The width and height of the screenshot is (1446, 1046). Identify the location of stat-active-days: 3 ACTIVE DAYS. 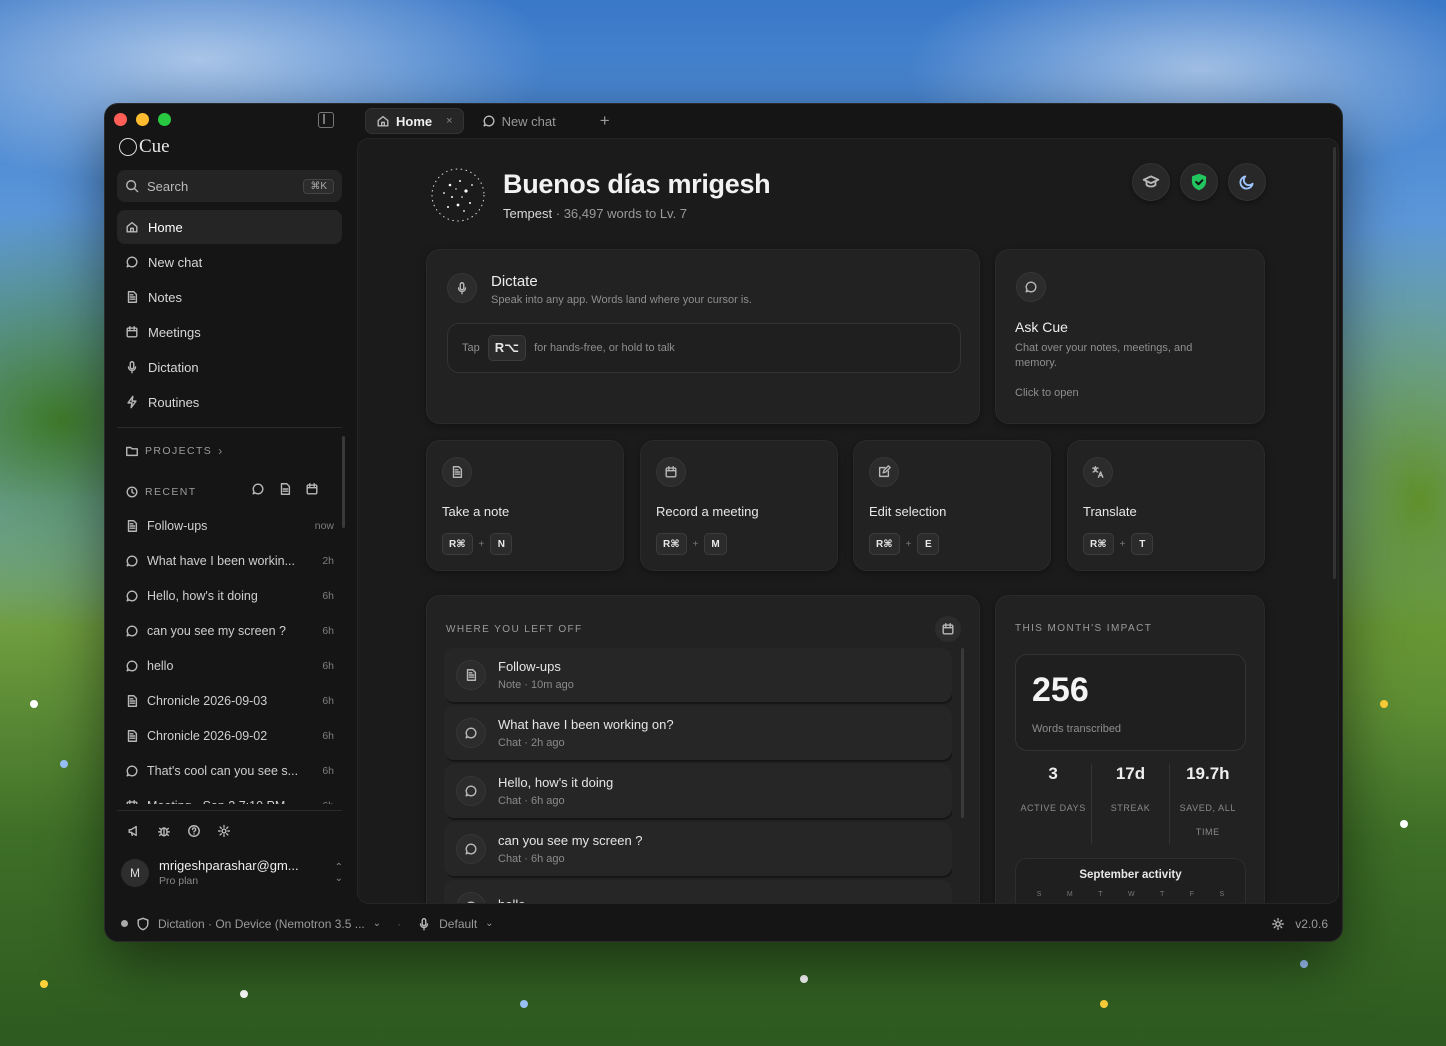
(1053, 804).